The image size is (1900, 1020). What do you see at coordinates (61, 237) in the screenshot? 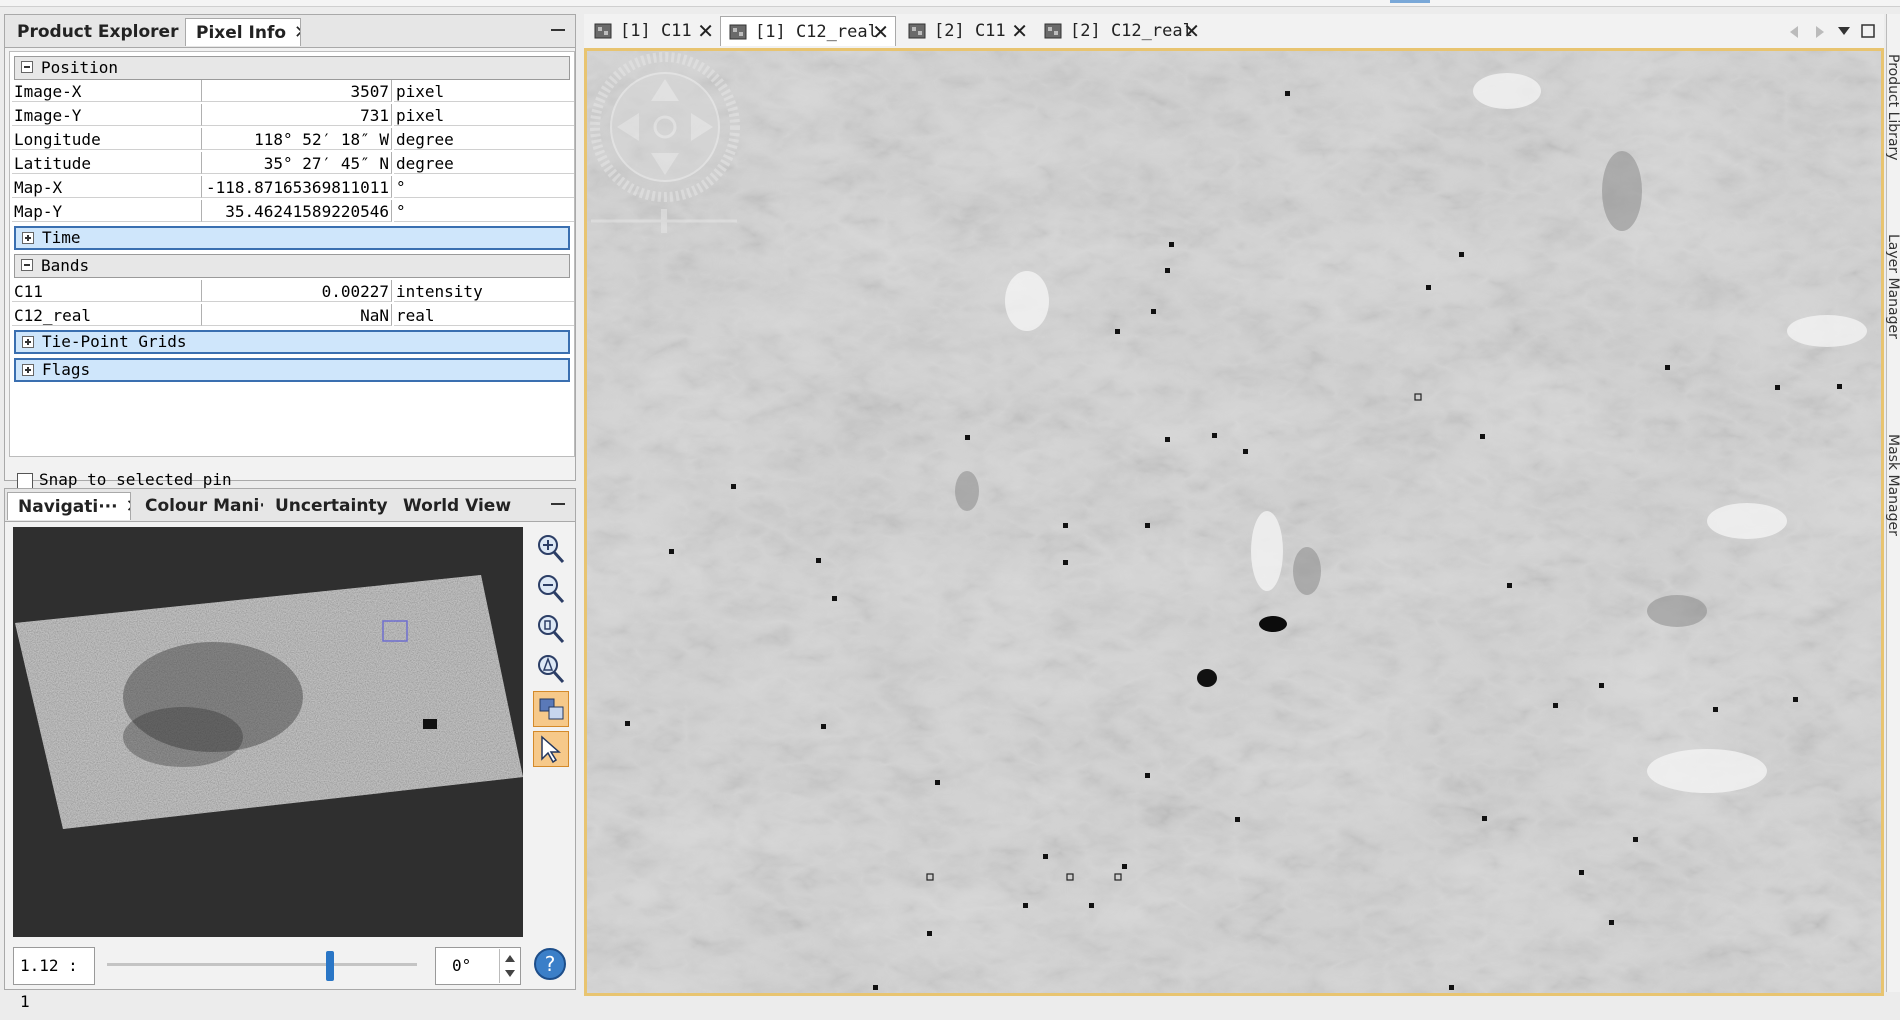
I see `group-label: Time` at bounding box center [61, 237].